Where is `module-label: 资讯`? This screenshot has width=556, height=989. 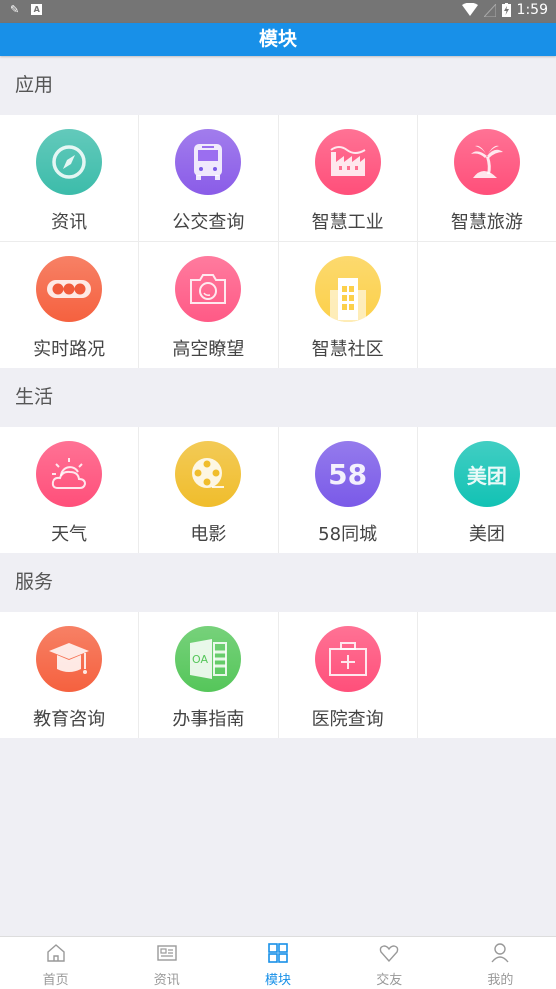
module-label: 资讯 is located at coordinates (69, 222).